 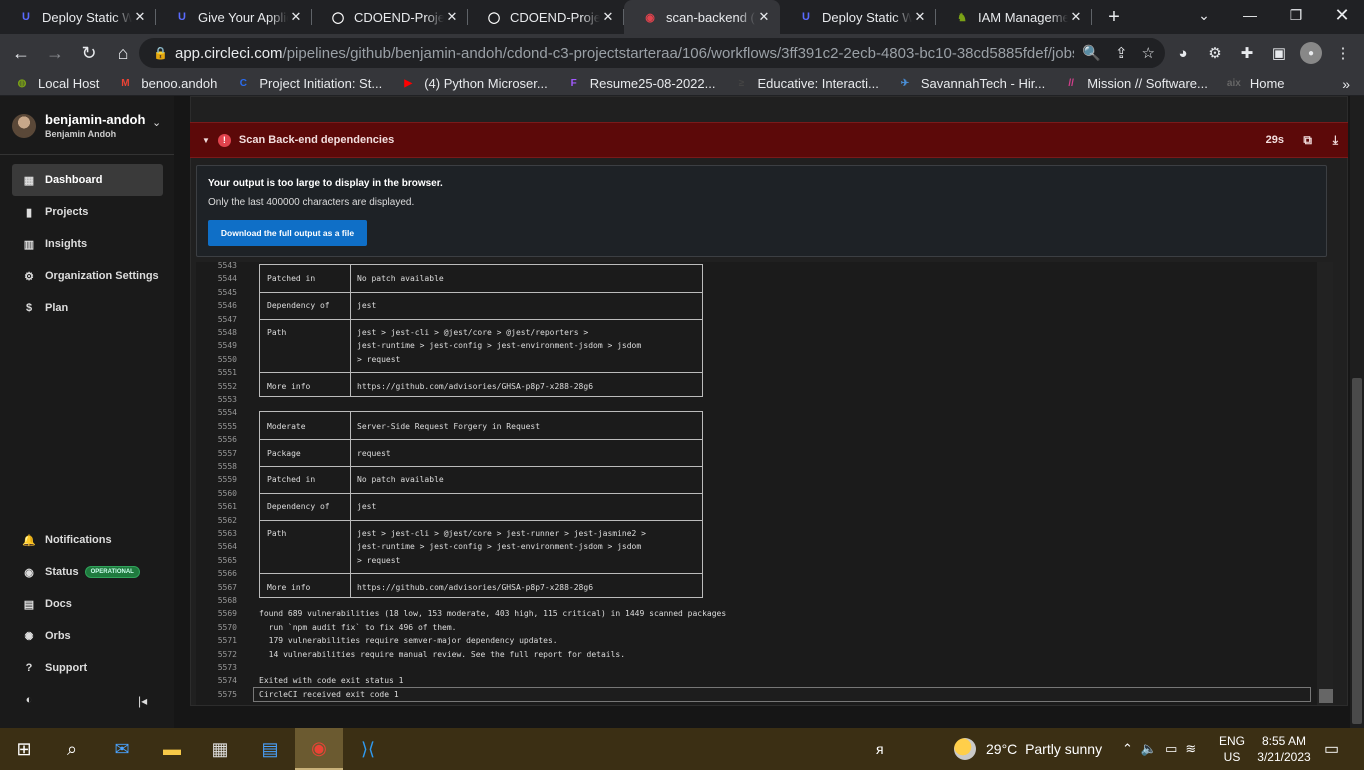 I want to click on file-explorer-icon: ▬, so click(x=172, y=749).